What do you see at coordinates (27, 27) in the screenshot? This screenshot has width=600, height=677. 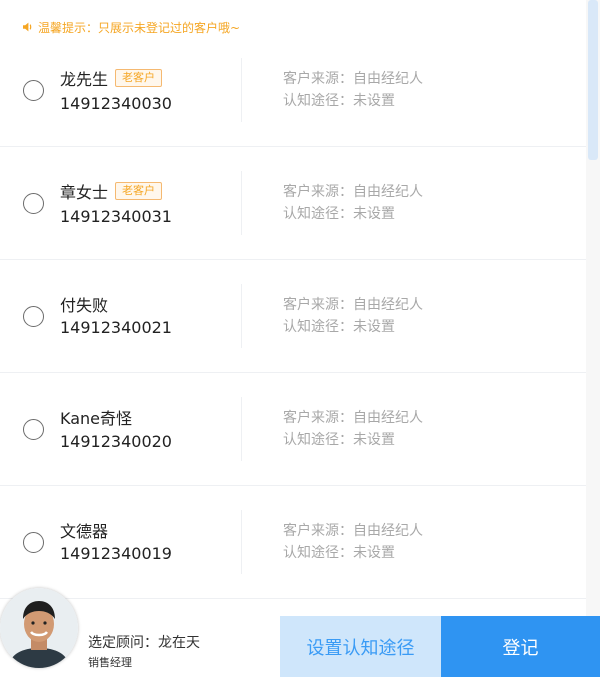 I see `speaker-icon` at bounding box center [27, 27].